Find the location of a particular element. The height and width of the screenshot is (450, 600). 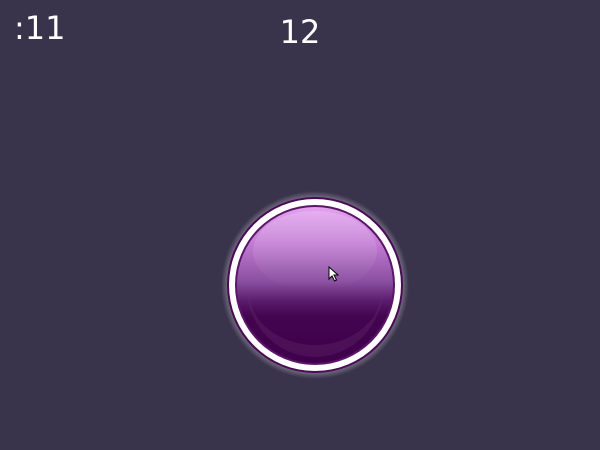

orb-highlight is located at coordinates (315, 251).